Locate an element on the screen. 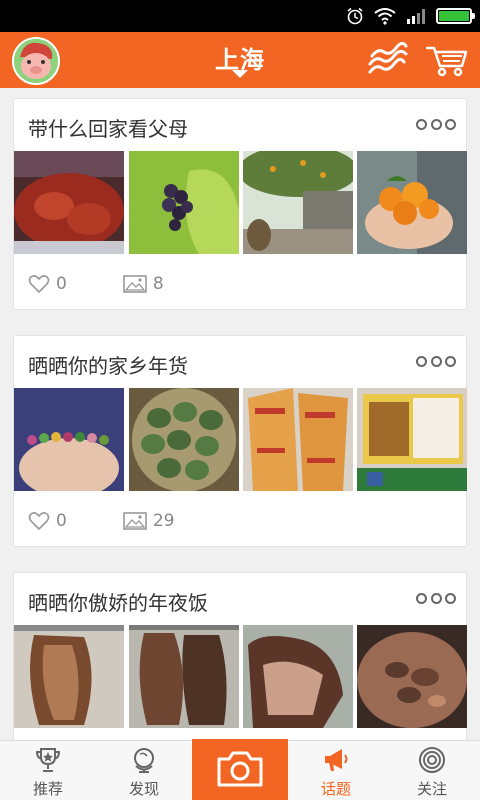 The width and height of the screenshot is (480, 800). chevron-down-icon is located at coordinates (240, 74).